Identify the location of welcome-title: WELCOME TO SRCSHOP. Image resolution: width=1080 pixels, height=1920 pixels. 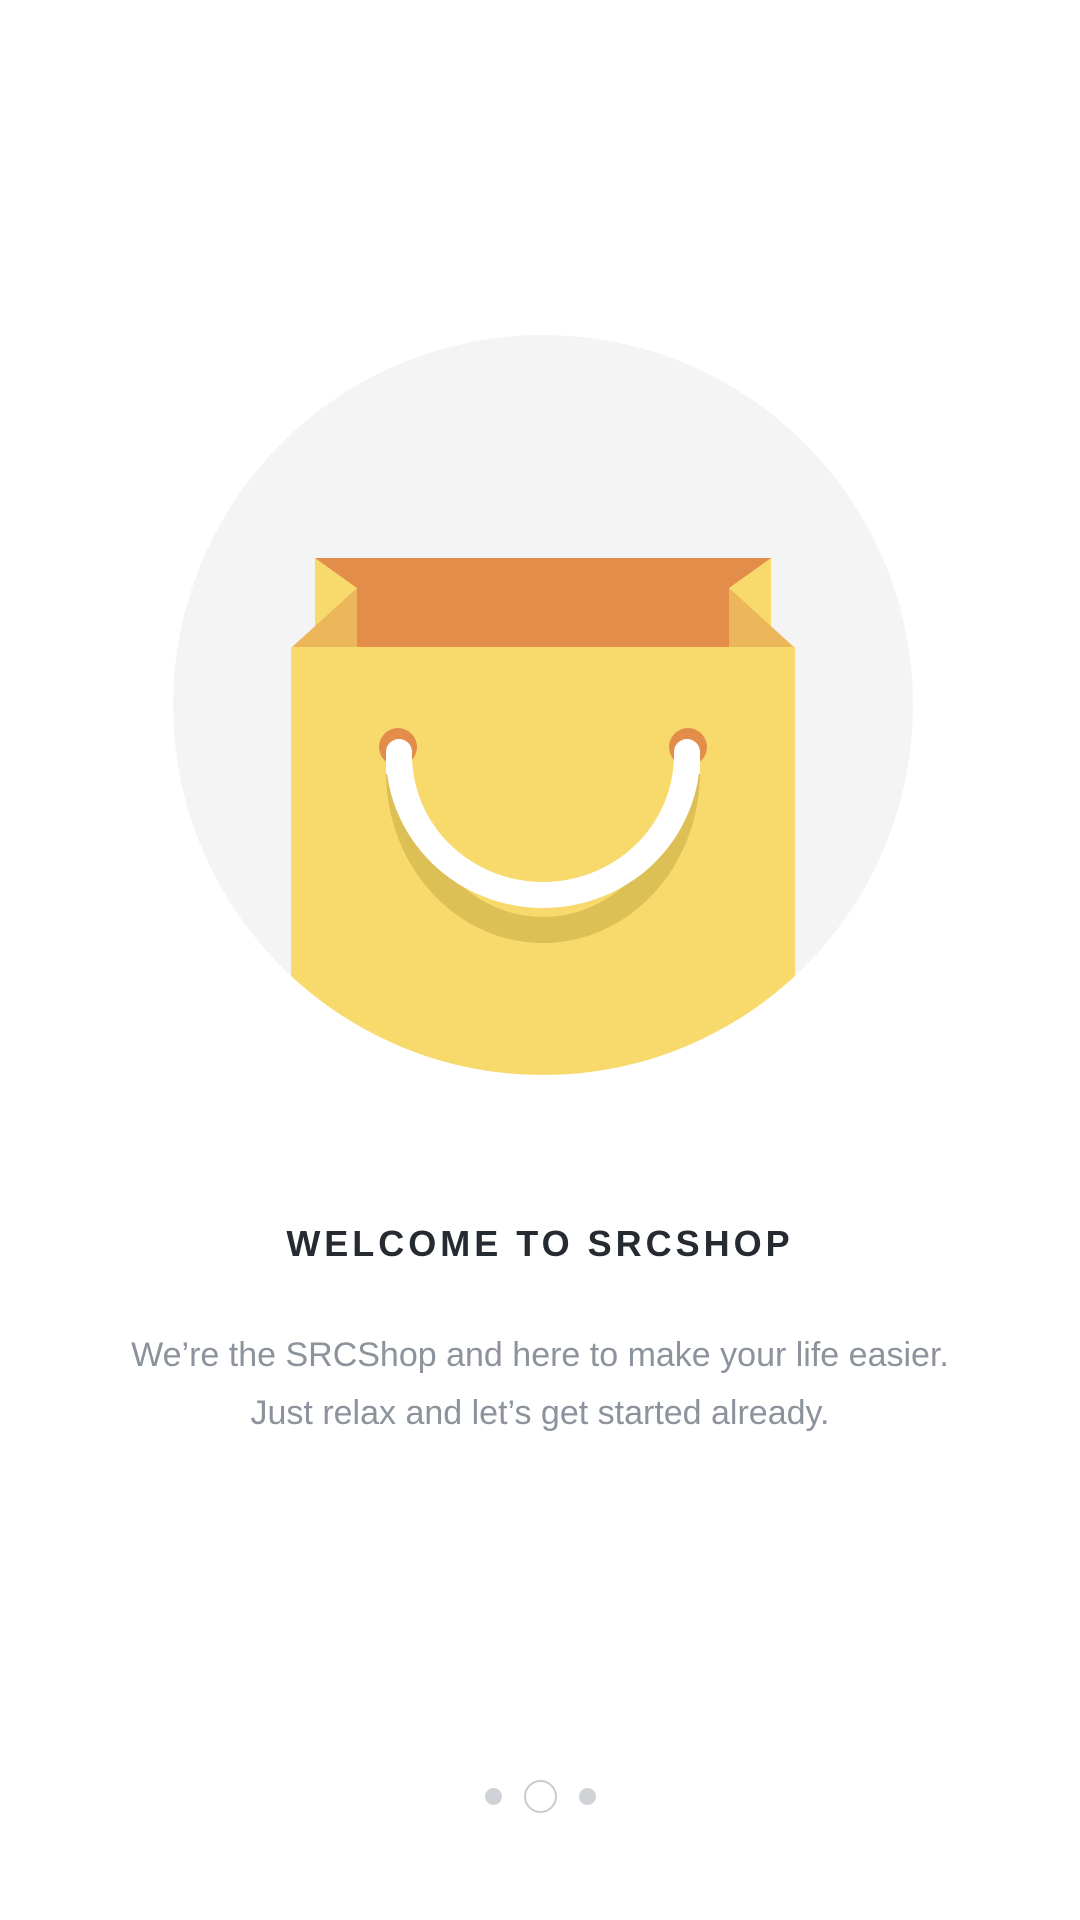
(540, 1243).